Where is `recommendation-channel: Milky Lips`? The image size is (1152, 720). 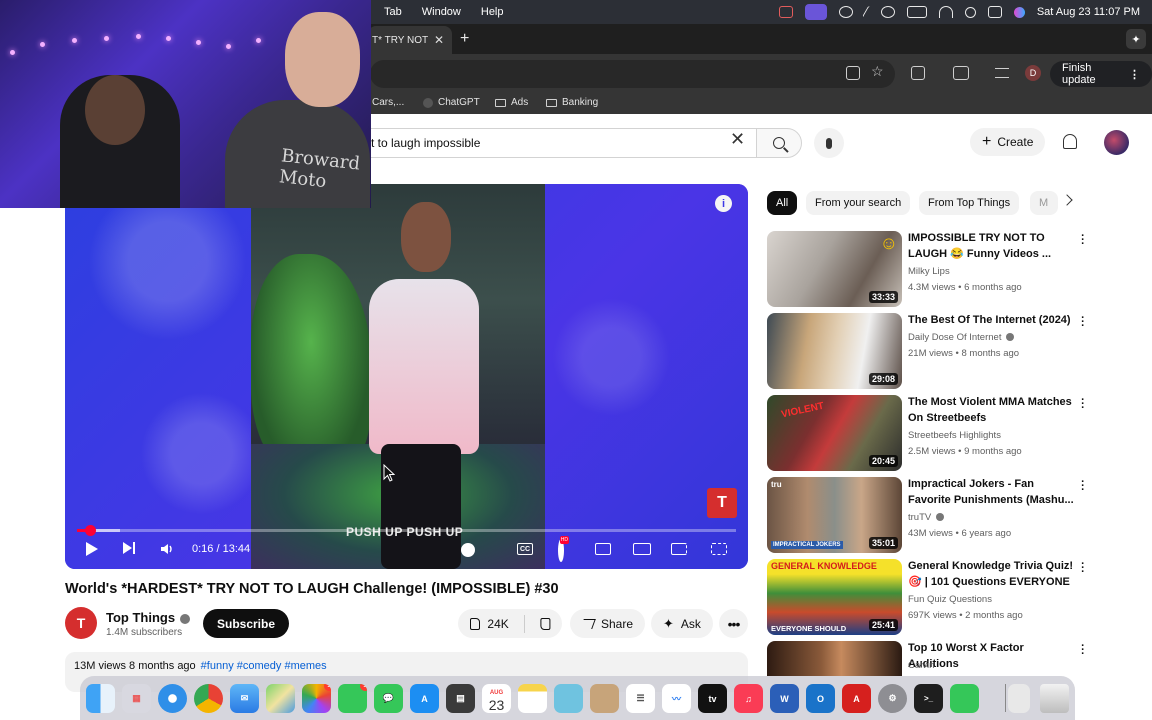 recommendation-channel: Milky Lips is located at coordinates (929, 271).